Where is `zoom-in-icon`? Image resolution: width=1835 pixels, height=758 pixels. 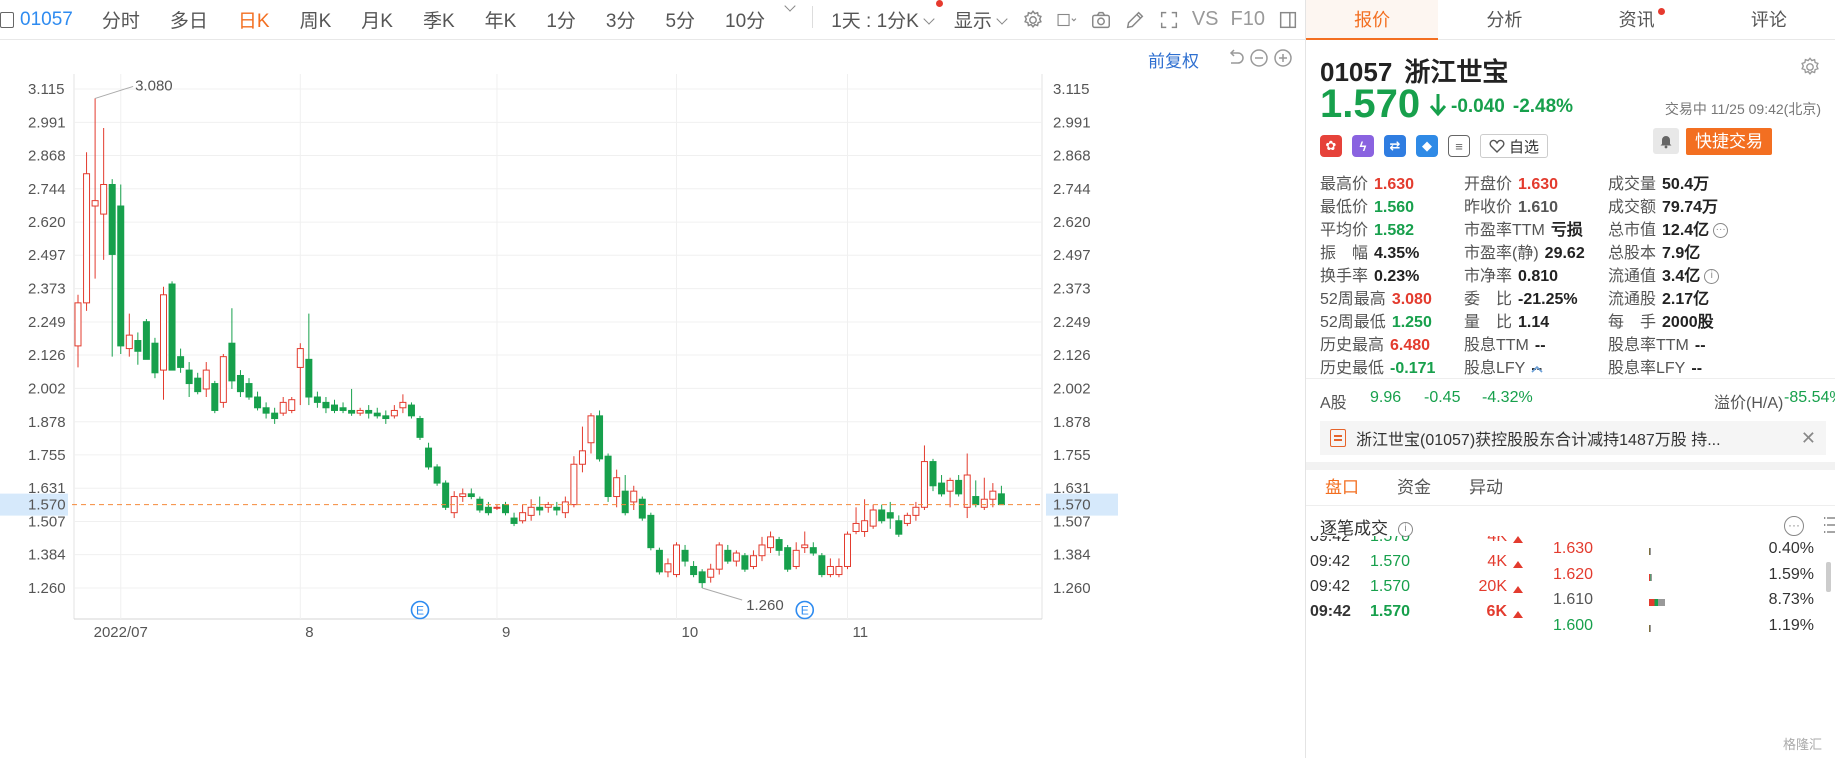
zoom-in-icon is located at coordinates (1283, 58).